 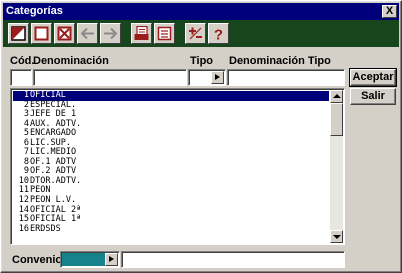 I want to click on arrow-left-icon, so click(x=87, y=33).